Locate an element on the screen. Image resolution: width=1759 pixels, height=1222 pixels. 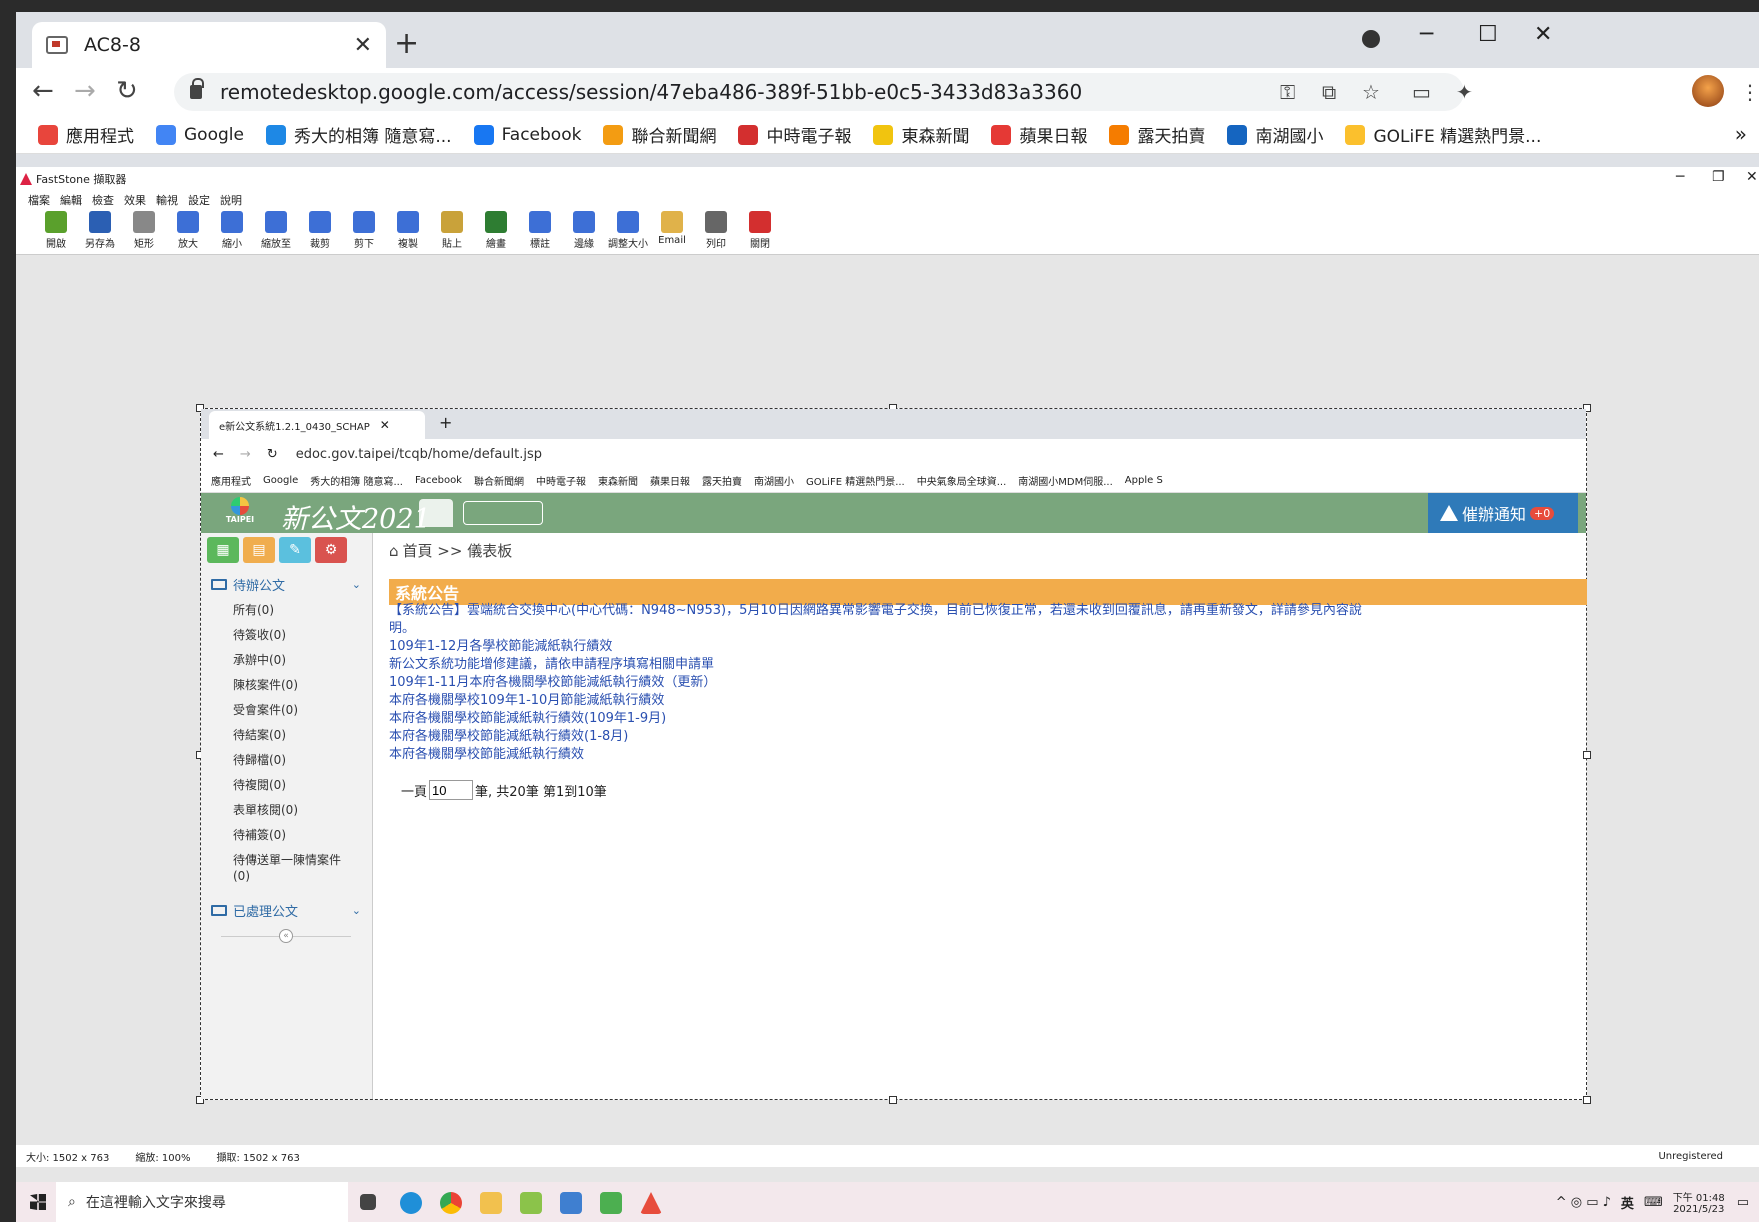
page-size-input is located at coordinates (451, 790).